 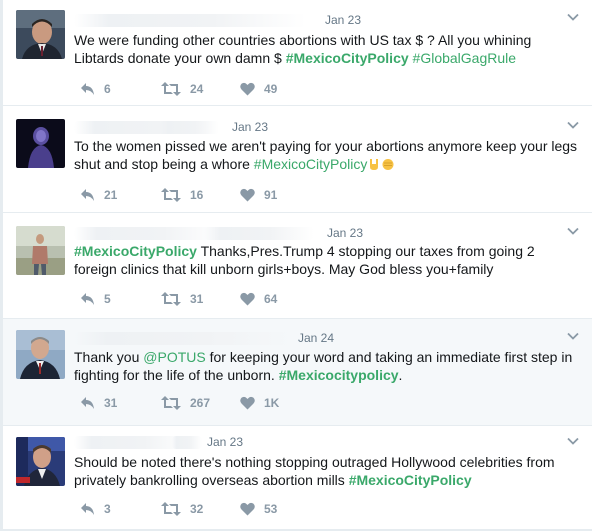 What do you see at coordinates (258, 509) in the screenshot?
I see `like-button: 53` at bounding box center [258, 509].